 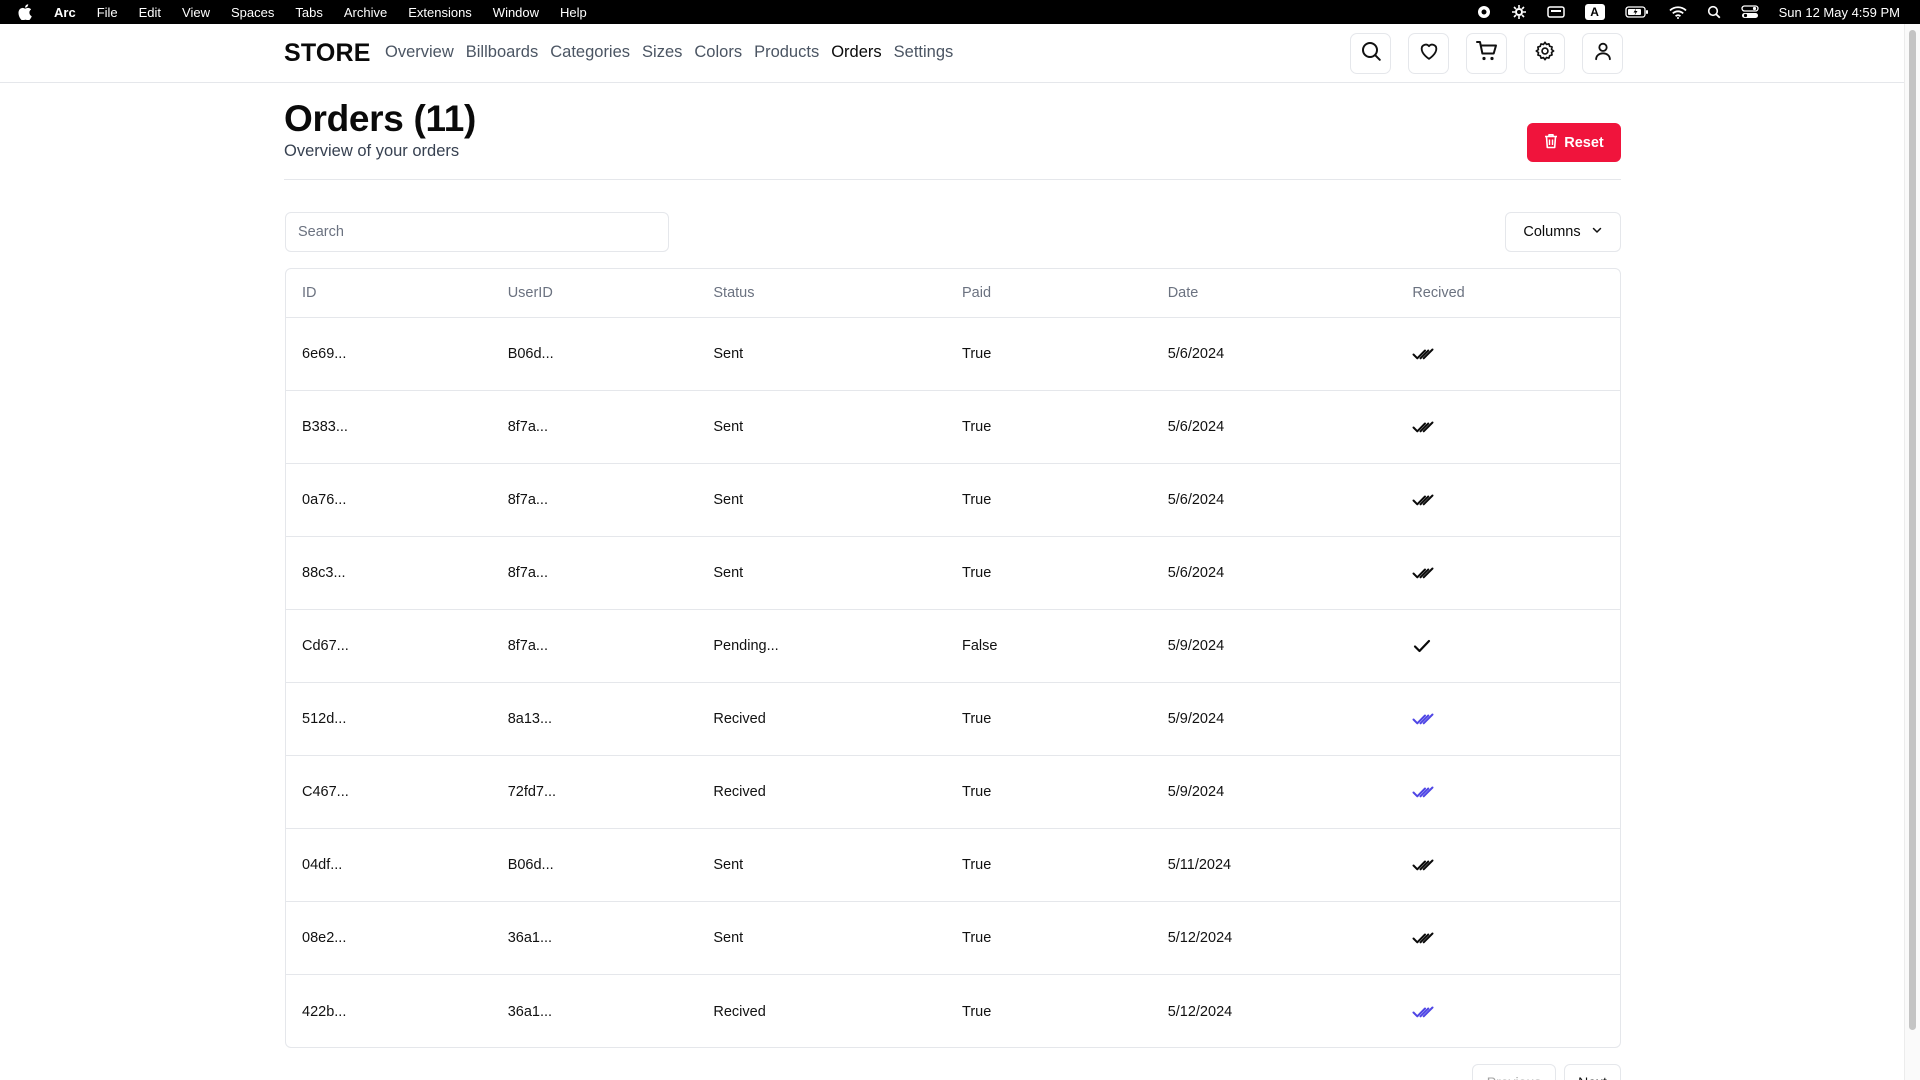 What do you see at coordinates (1602, 53) in the screenshot?
I see `account-button` at bounding box center [1602, 53].